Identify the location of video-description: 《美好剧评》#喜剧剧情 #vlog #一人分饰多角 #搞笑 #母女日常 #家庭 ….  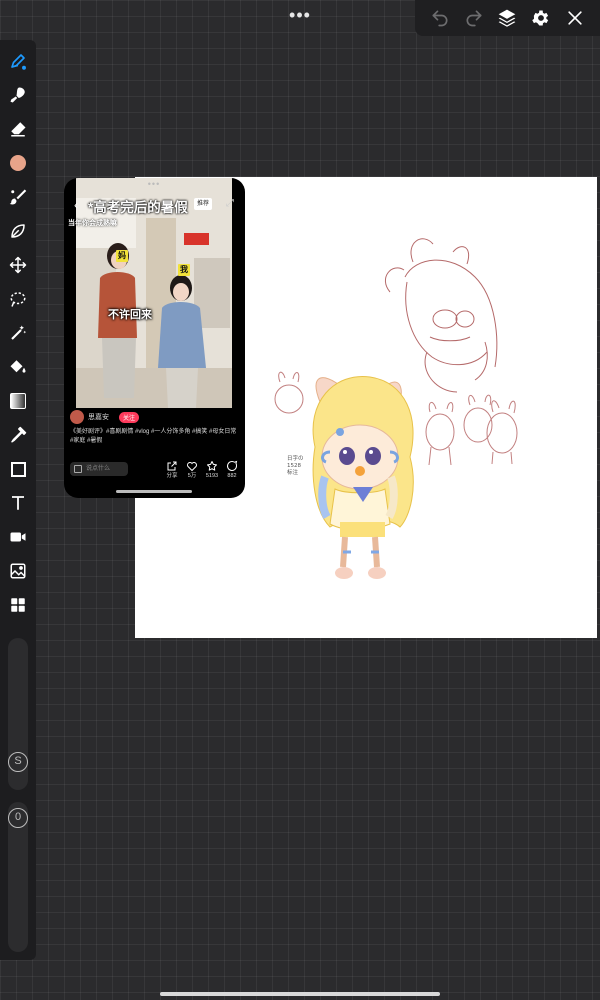
(153, 436).